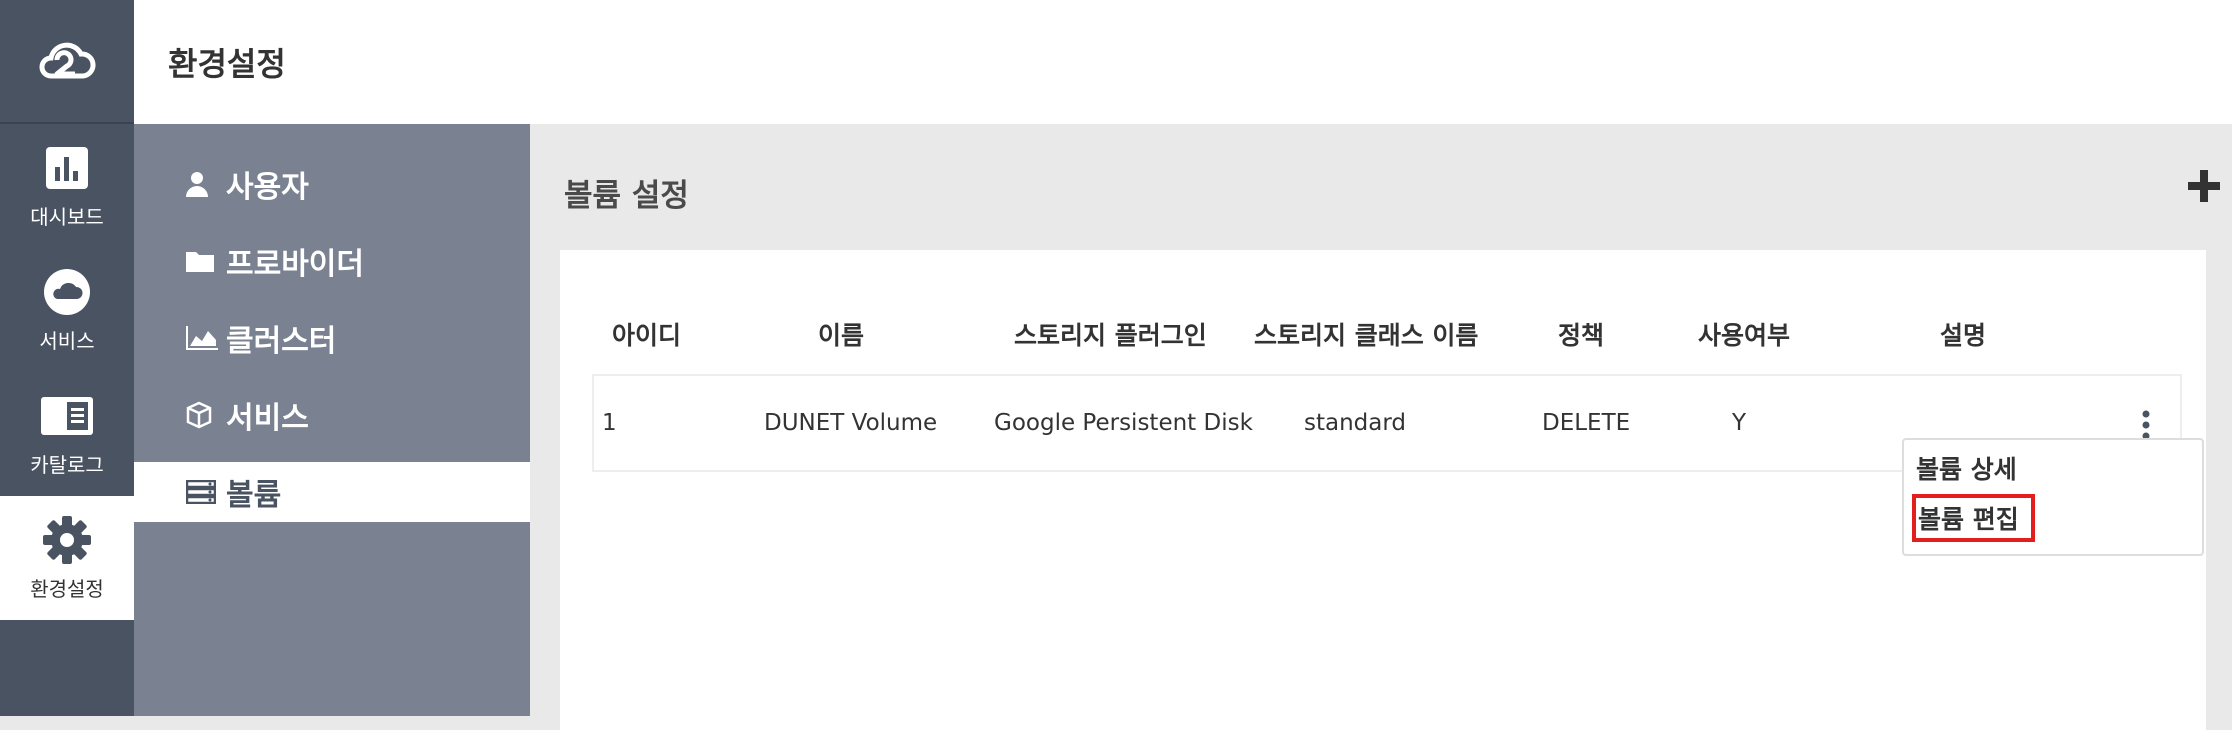  What do you see at coordinates (227, 64) in the screenshot?
I see `page-title: 환경설정` at bounding box center [227, 64].